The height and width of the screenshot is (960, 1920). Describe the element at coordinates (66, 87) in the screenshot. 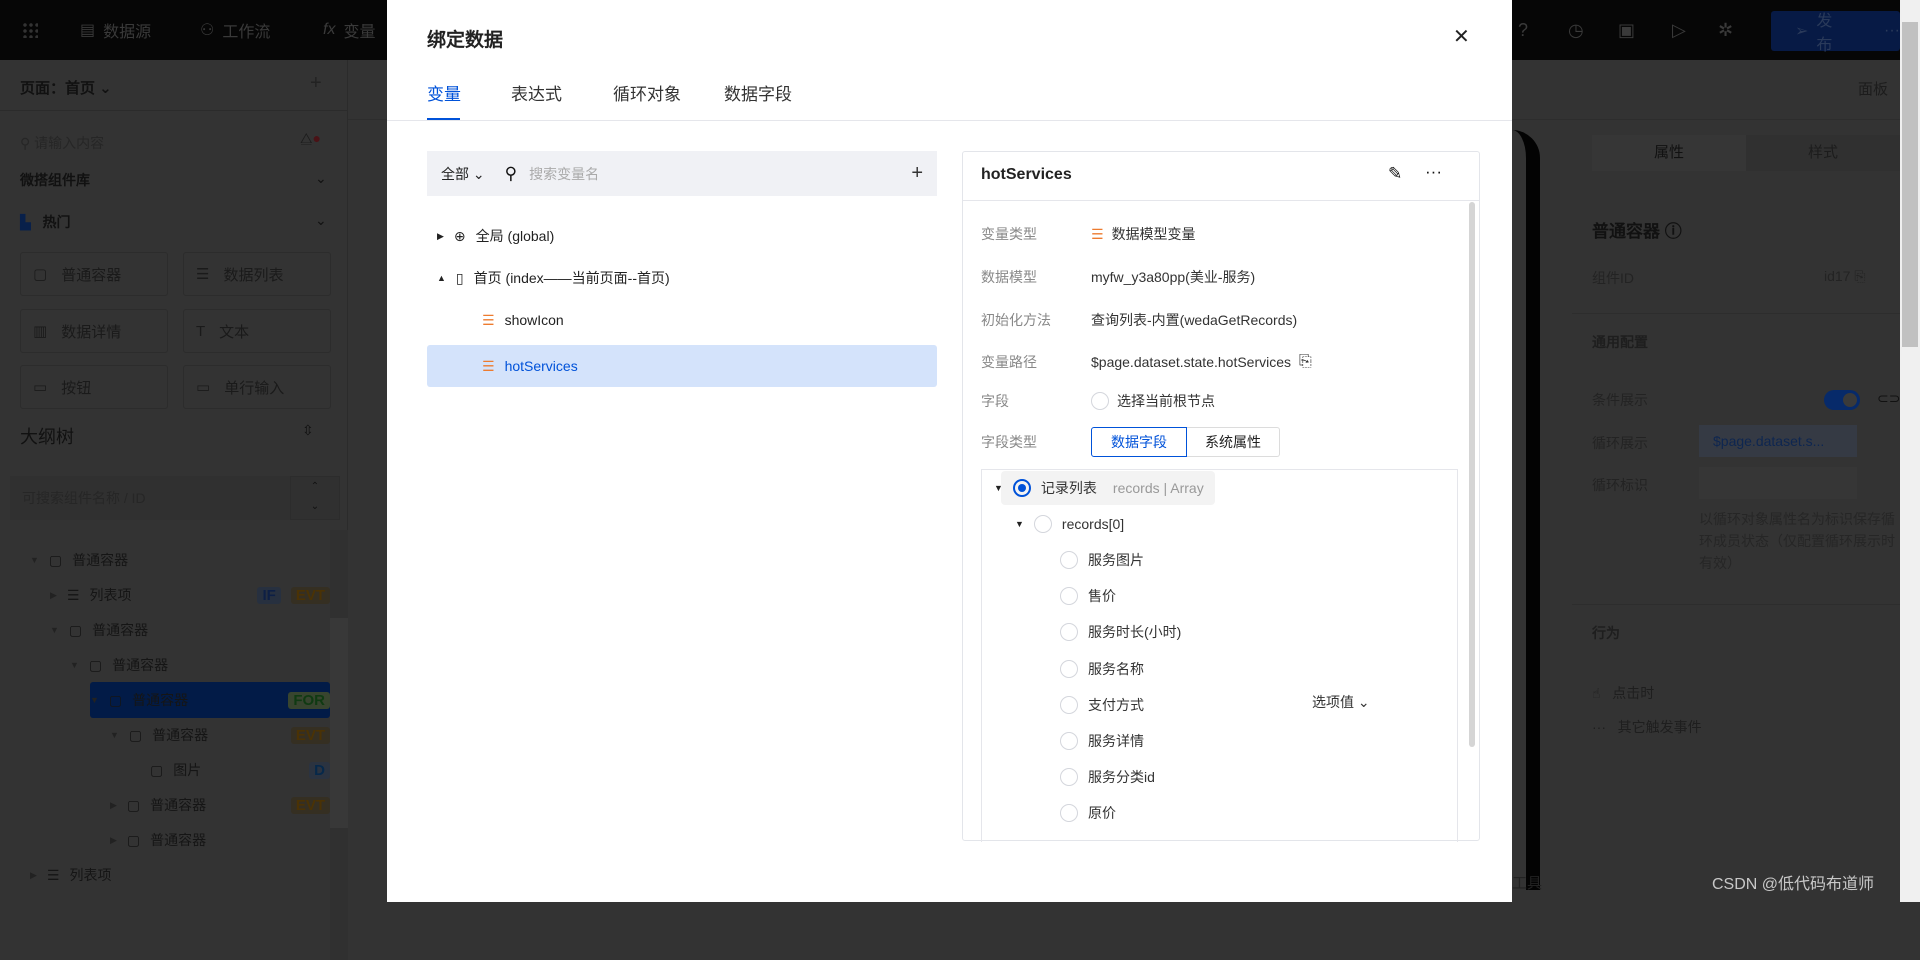

I see `page-selector: 页面：首页 ⌄` at that location.